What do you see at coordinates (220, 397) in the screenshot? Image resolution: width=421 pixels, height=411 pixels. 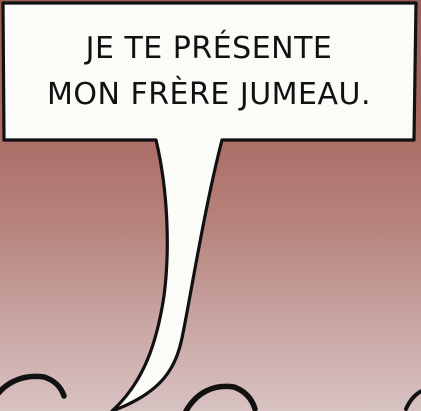 I see `center-character-hair` at bounding box center [220, 397].